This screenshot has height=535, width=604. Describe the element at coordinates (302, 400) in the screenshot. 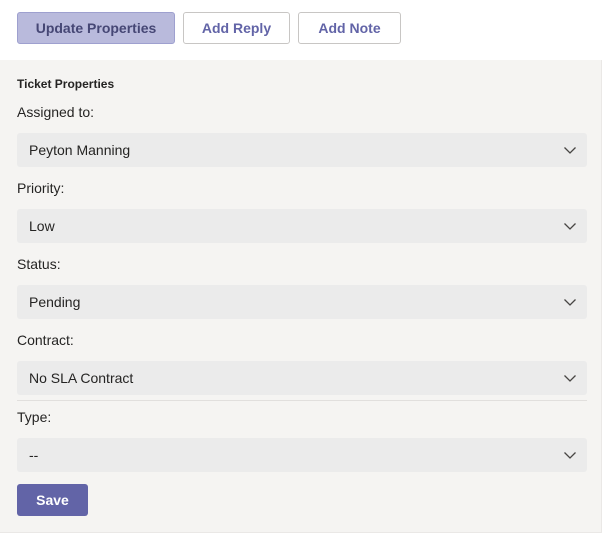

I see `divider` at that location.